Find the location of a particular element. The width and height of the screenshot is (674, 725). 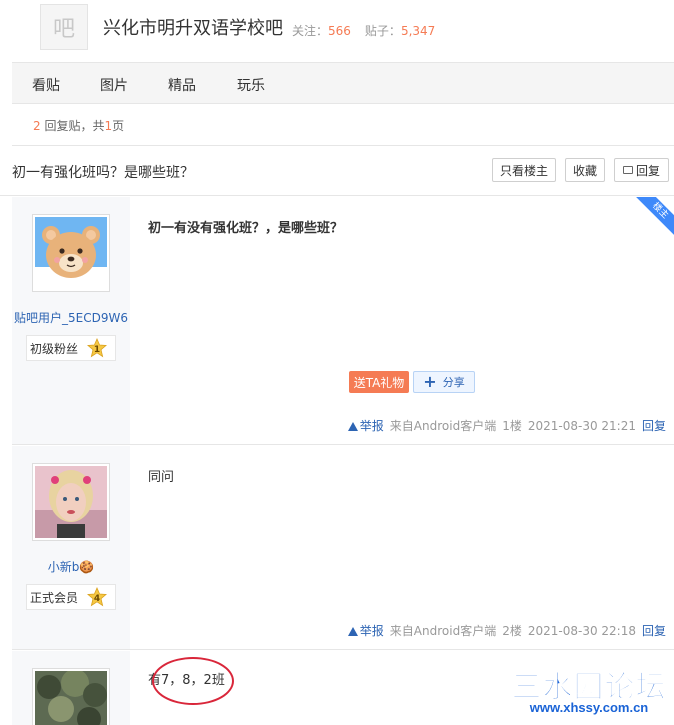

op-badge: 楼主 is located at coordinates (655, 216).